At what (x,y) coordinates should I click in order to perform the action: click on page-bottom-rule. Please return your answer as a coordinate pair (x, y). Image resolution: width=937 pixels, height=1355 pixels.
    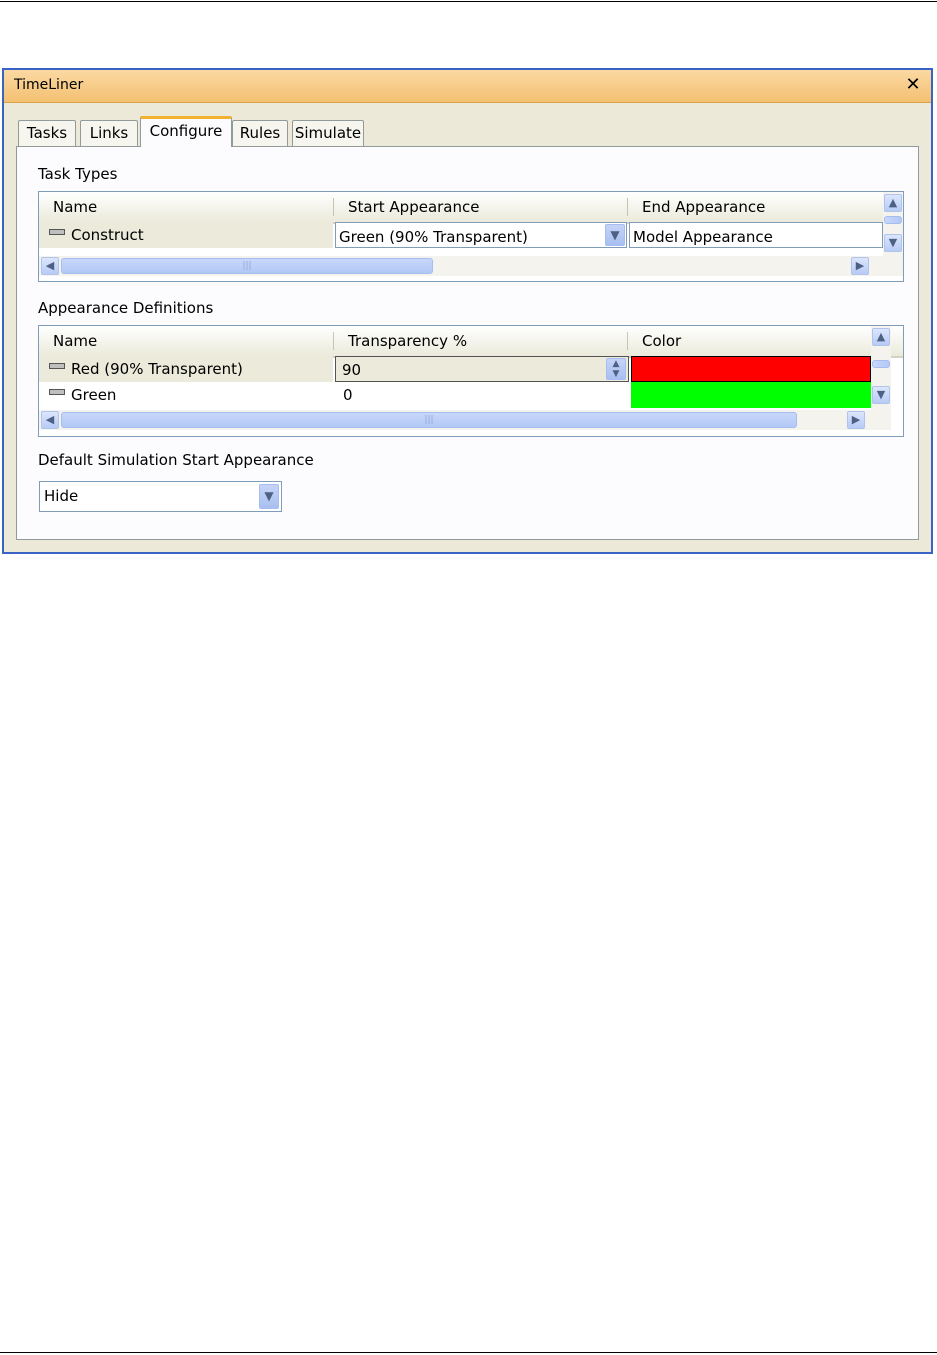
    Looking at the image, I should click on (468, 1352).